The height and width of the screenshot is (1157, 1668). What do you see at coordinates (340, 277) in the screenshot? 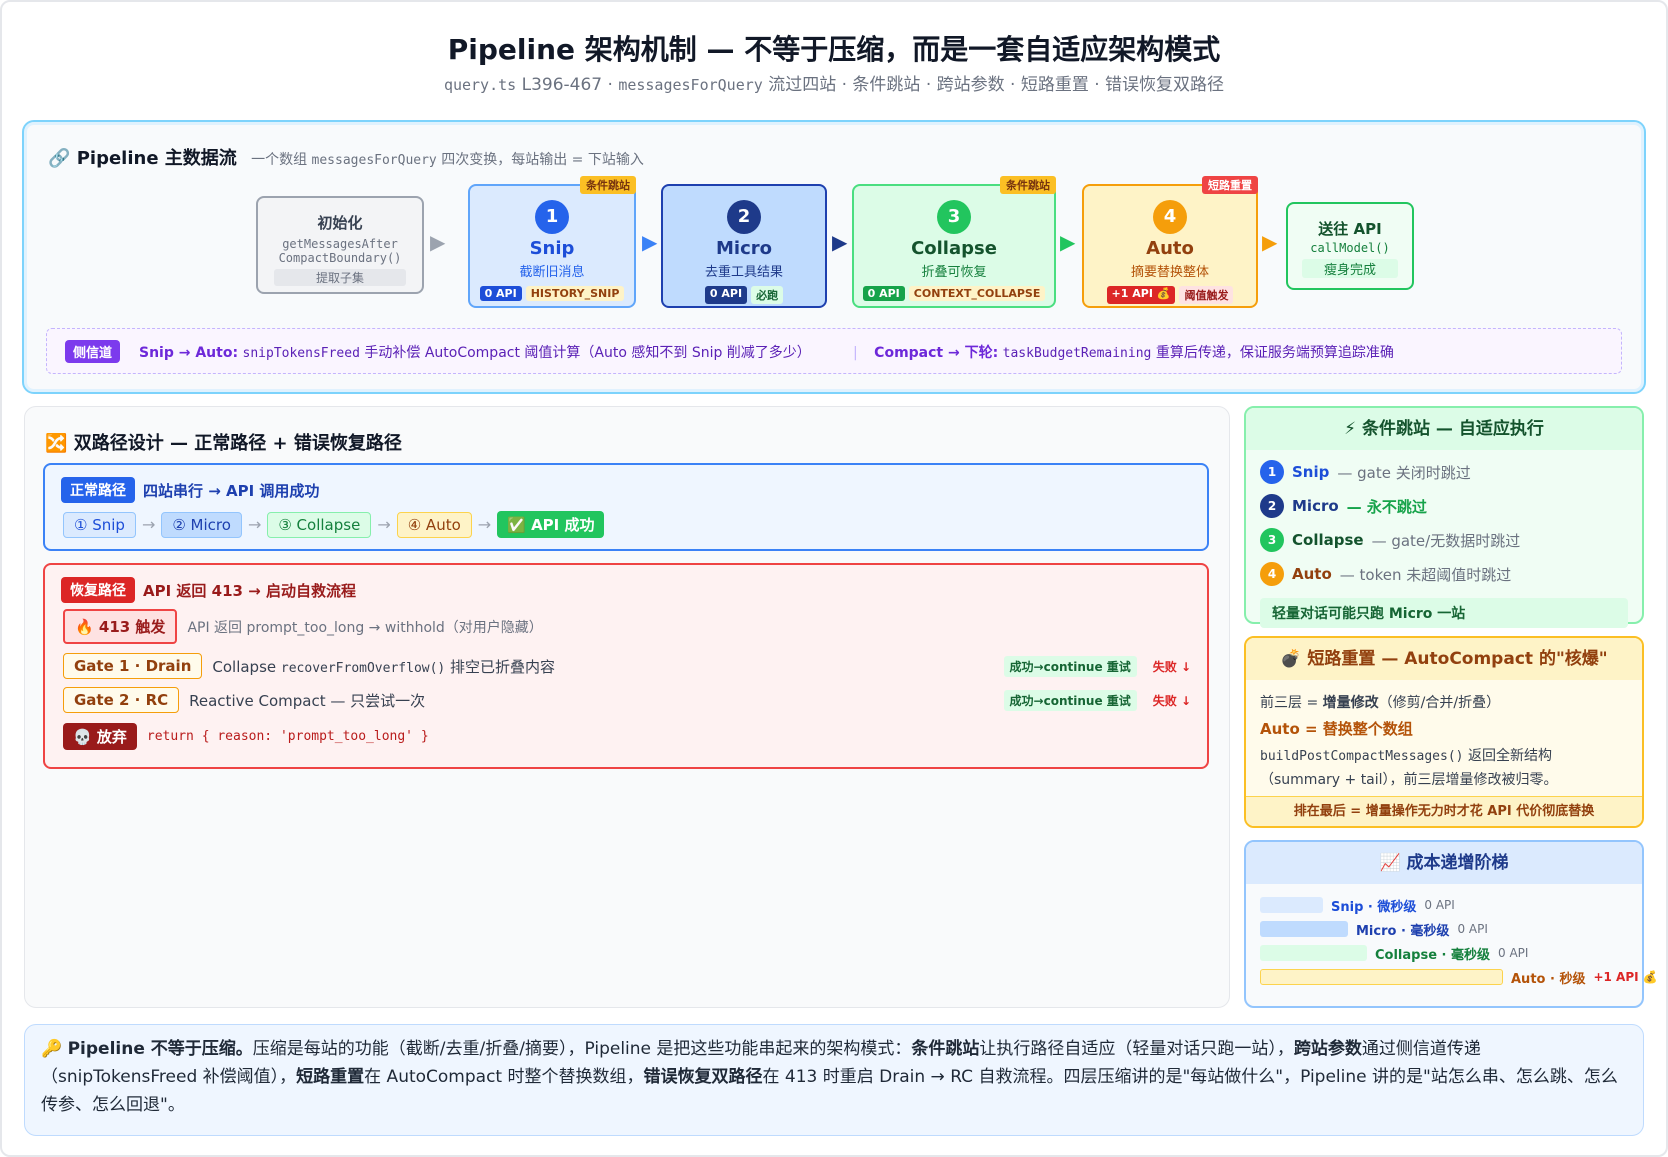
I see `init-desc: 提取子集` at bounding box center [340, 277].